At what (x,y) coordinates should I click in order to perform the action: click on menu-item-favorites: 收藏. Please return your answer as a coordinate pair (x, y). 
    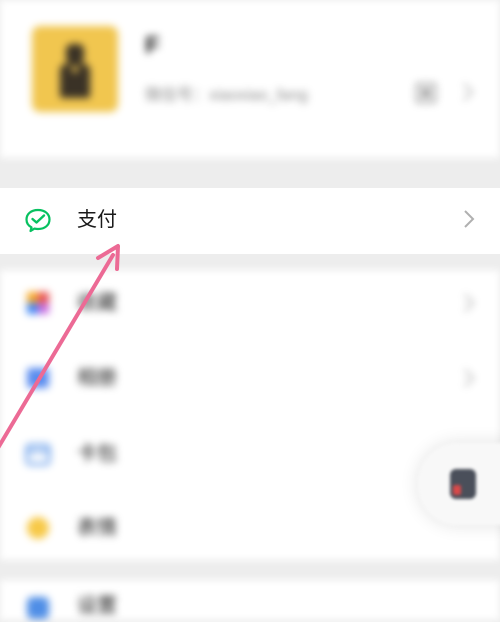
    Looking at the image, I should click on (250, 307).